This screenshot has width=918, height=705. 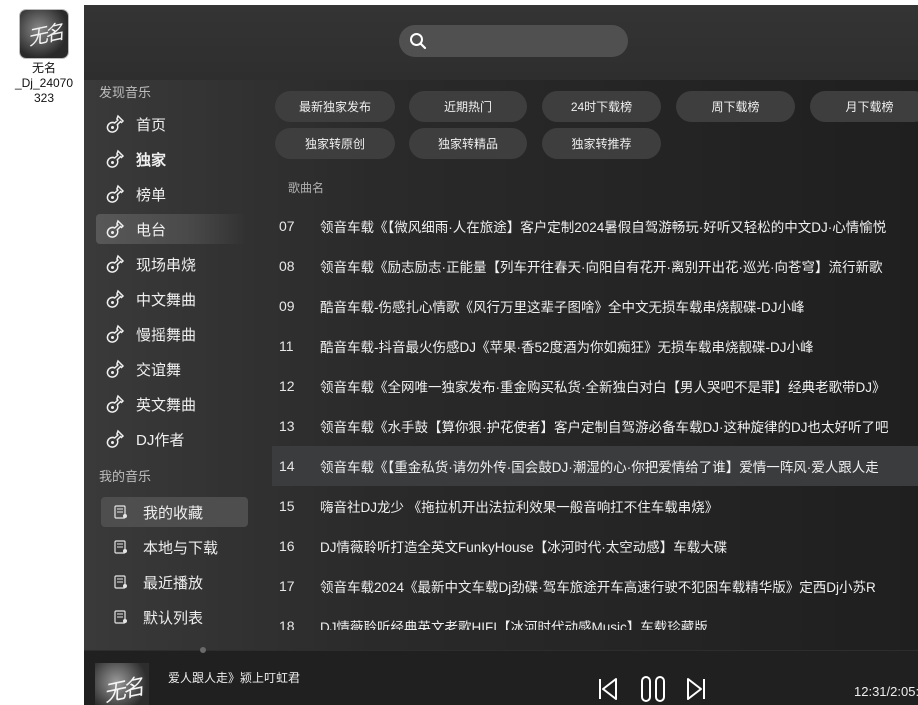 What do you see at coordinates (335, 106) in the screenshot?
I see `tag-latest-exclusive: 最新独家发布` at bounding box center [335, 106].